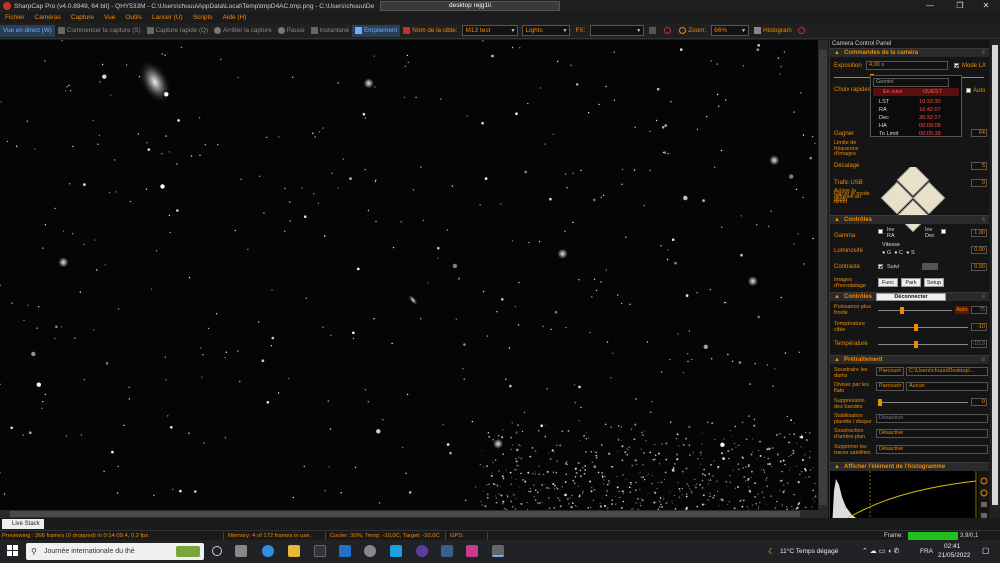  I want to click on mount-select: Gemini, so click(911, 82).